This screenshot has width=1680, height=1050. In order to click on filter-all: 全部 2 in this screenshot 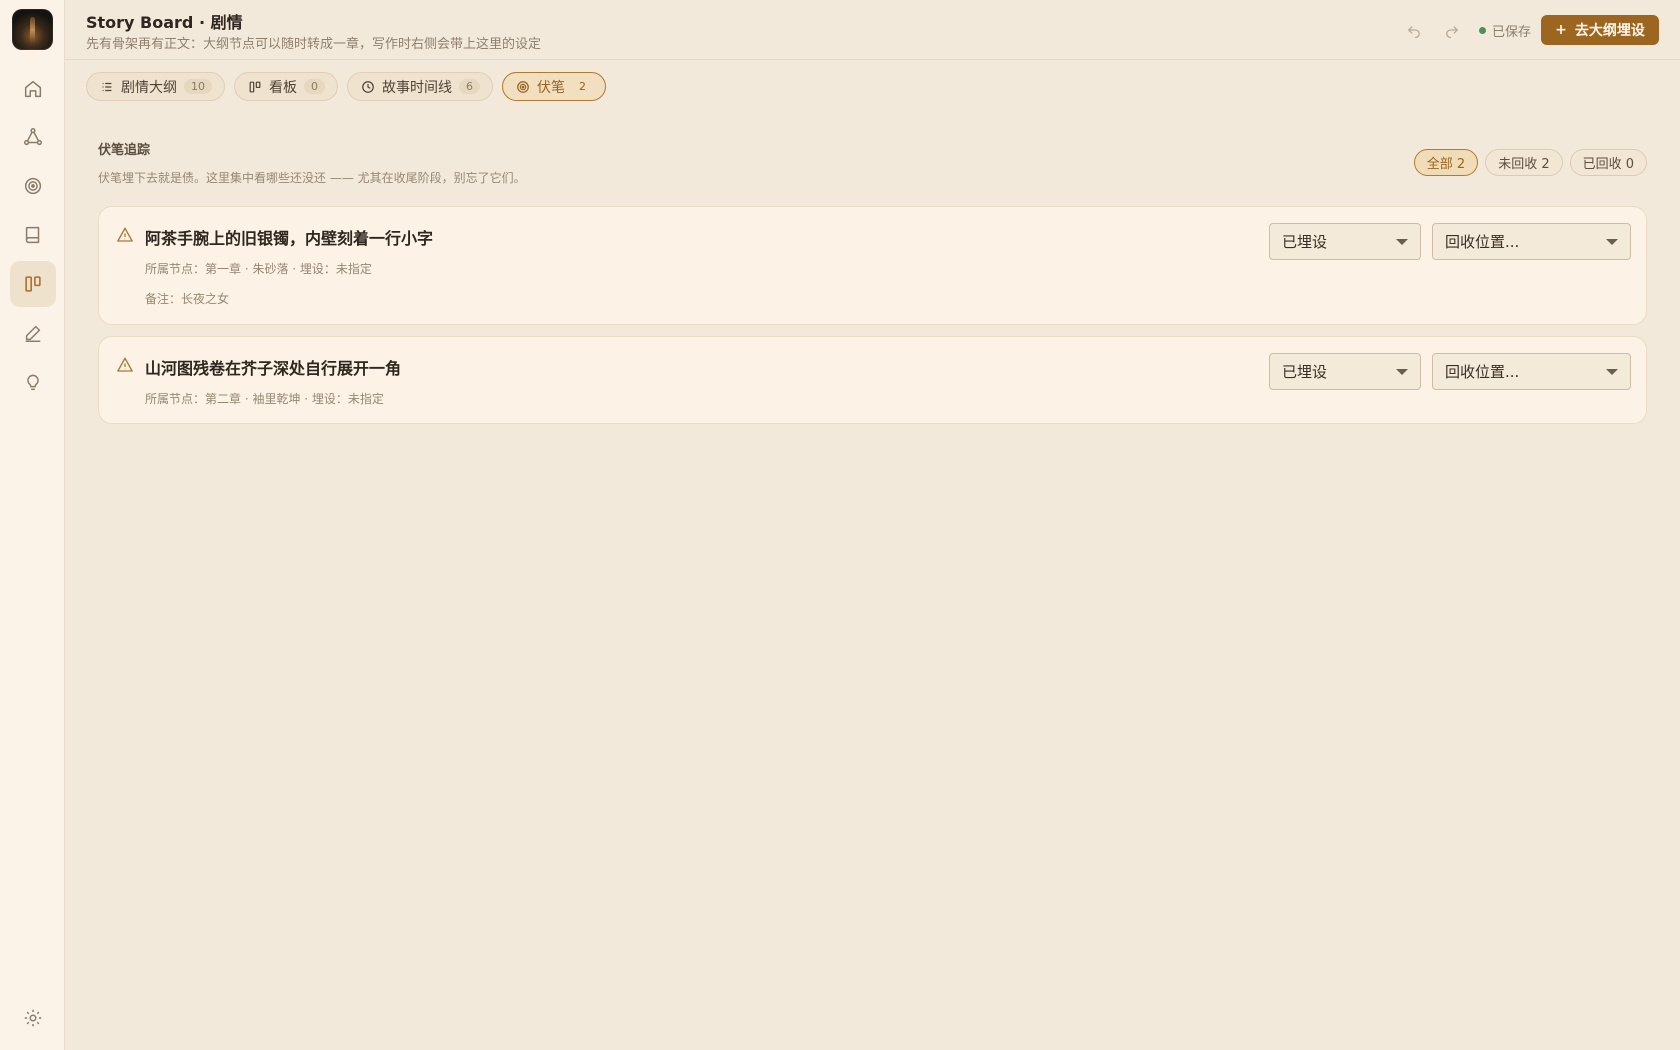, I will do `click(1446, 162)`.